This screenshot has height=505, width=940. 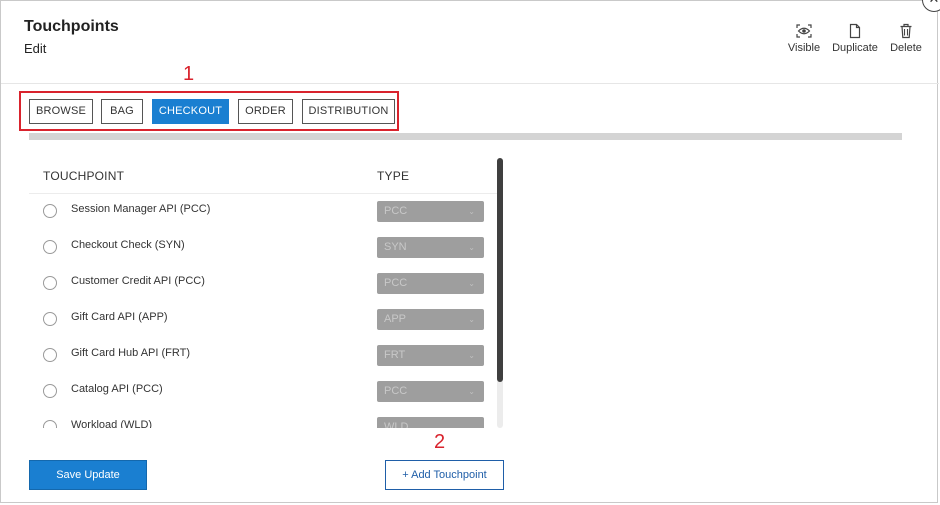 What do you see at coordinates (804, 31) in the screenshot?
I see `eye-icon` at bounding box center [804, 31].